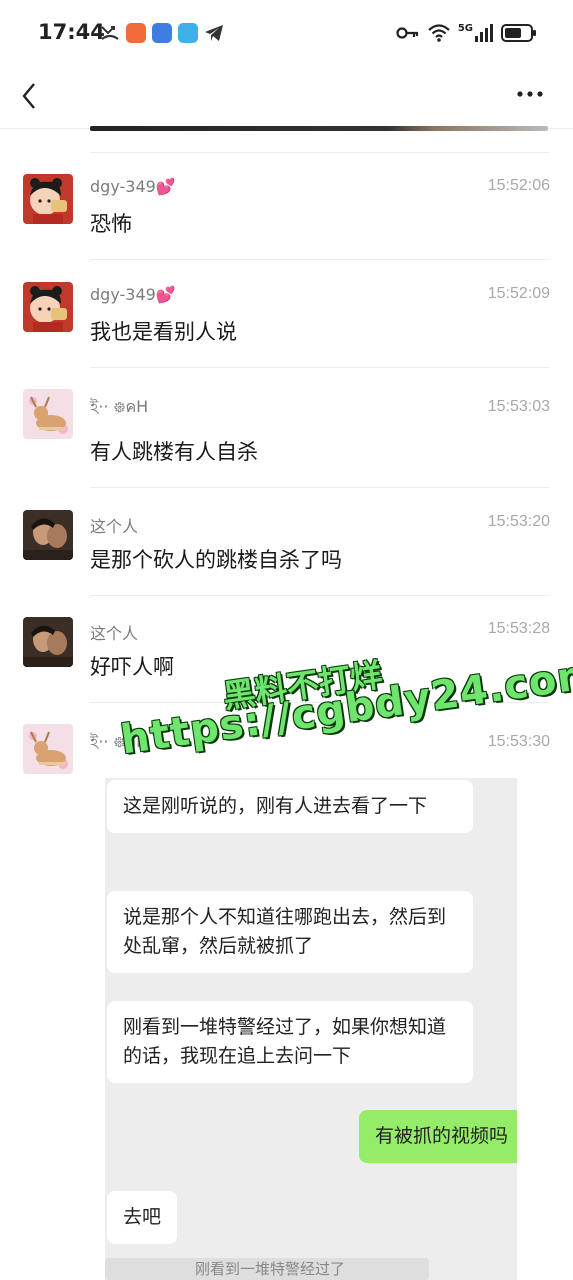  Describe the element at coordinates (465, 28) in the screenshot. I see `network-type: 5G` at that location.